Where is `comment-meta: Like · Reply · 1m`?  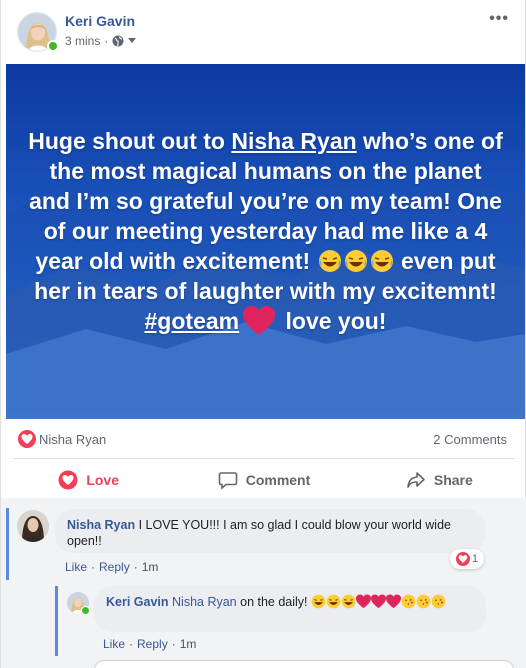
comment-meta: Like · Reply · 1m is located at coordinates (111, 567).